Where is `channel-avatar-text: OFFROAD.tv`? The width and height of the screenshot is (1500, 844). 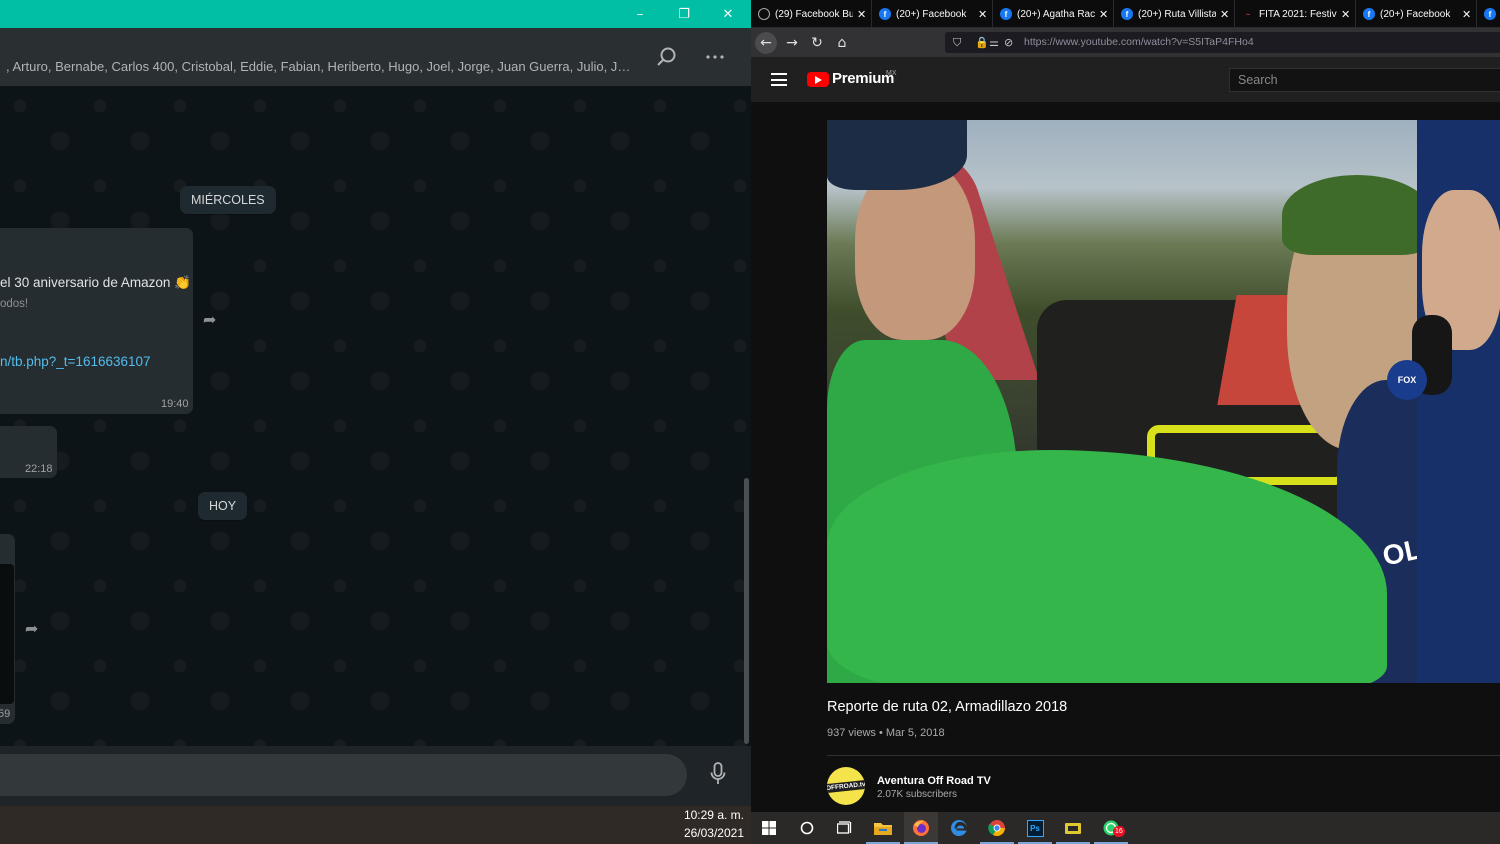 channel-avatar-text: OFFROAD.tv is located at coordinates (846, 786).